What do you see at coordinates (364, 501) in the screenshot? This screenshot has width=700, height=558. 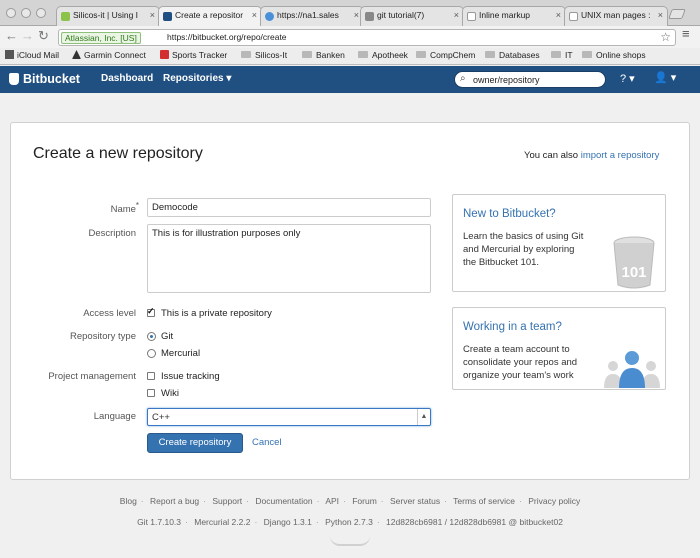 I see `footer-link-forum: Forum` at bounding box center [364, 501].